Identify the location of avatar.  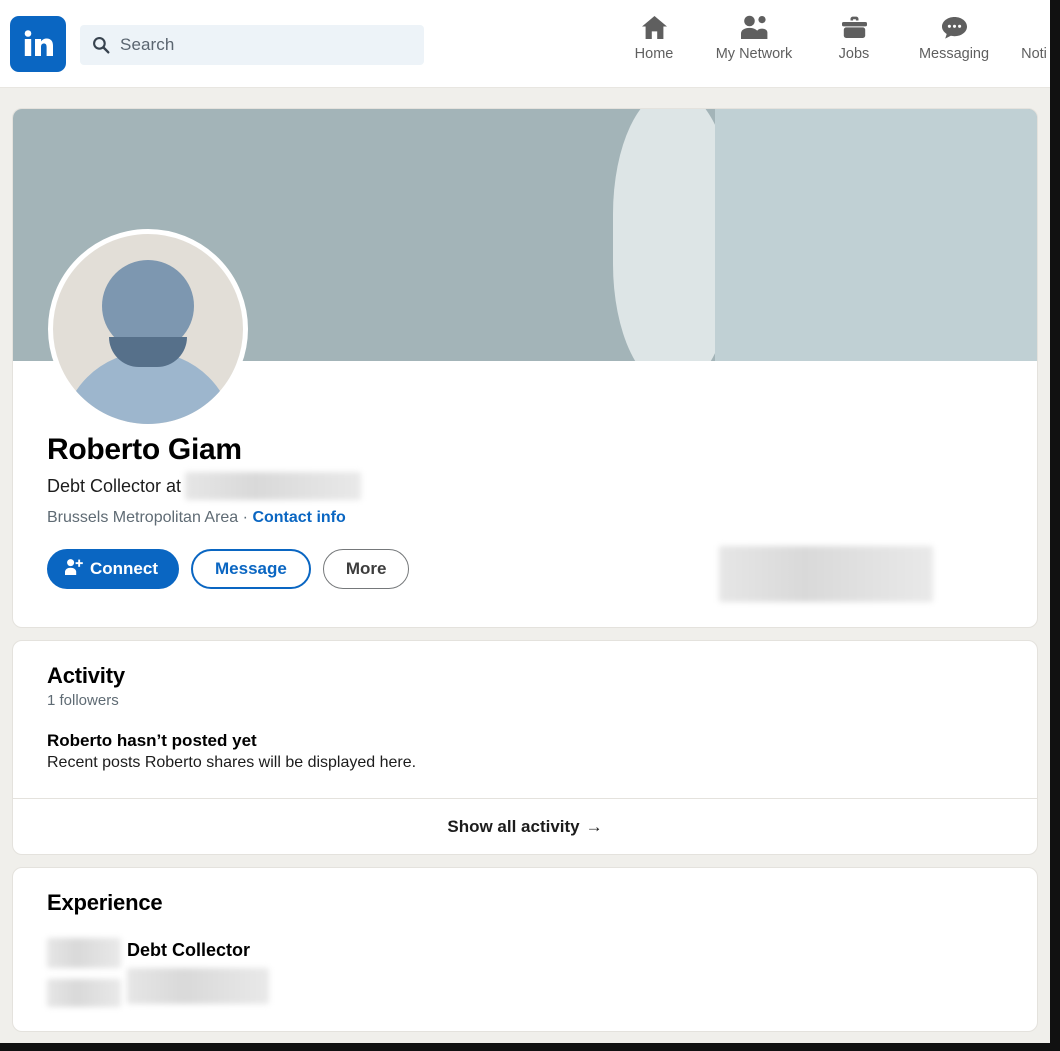
(148, 329).